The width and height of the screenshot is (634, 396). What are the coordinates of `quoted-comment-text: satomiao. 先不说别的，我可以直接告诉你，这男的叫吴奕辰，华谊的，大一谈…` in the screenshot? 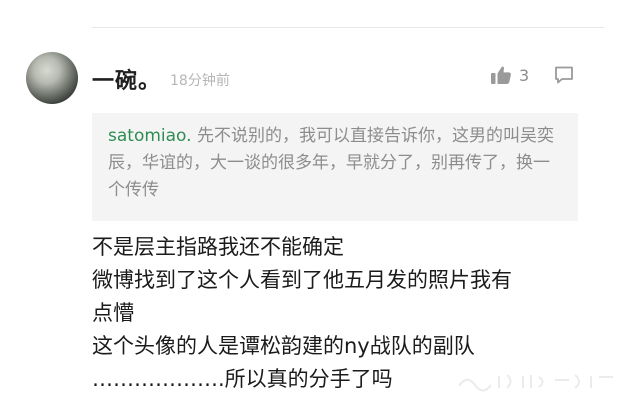 It's located at (335, 163).